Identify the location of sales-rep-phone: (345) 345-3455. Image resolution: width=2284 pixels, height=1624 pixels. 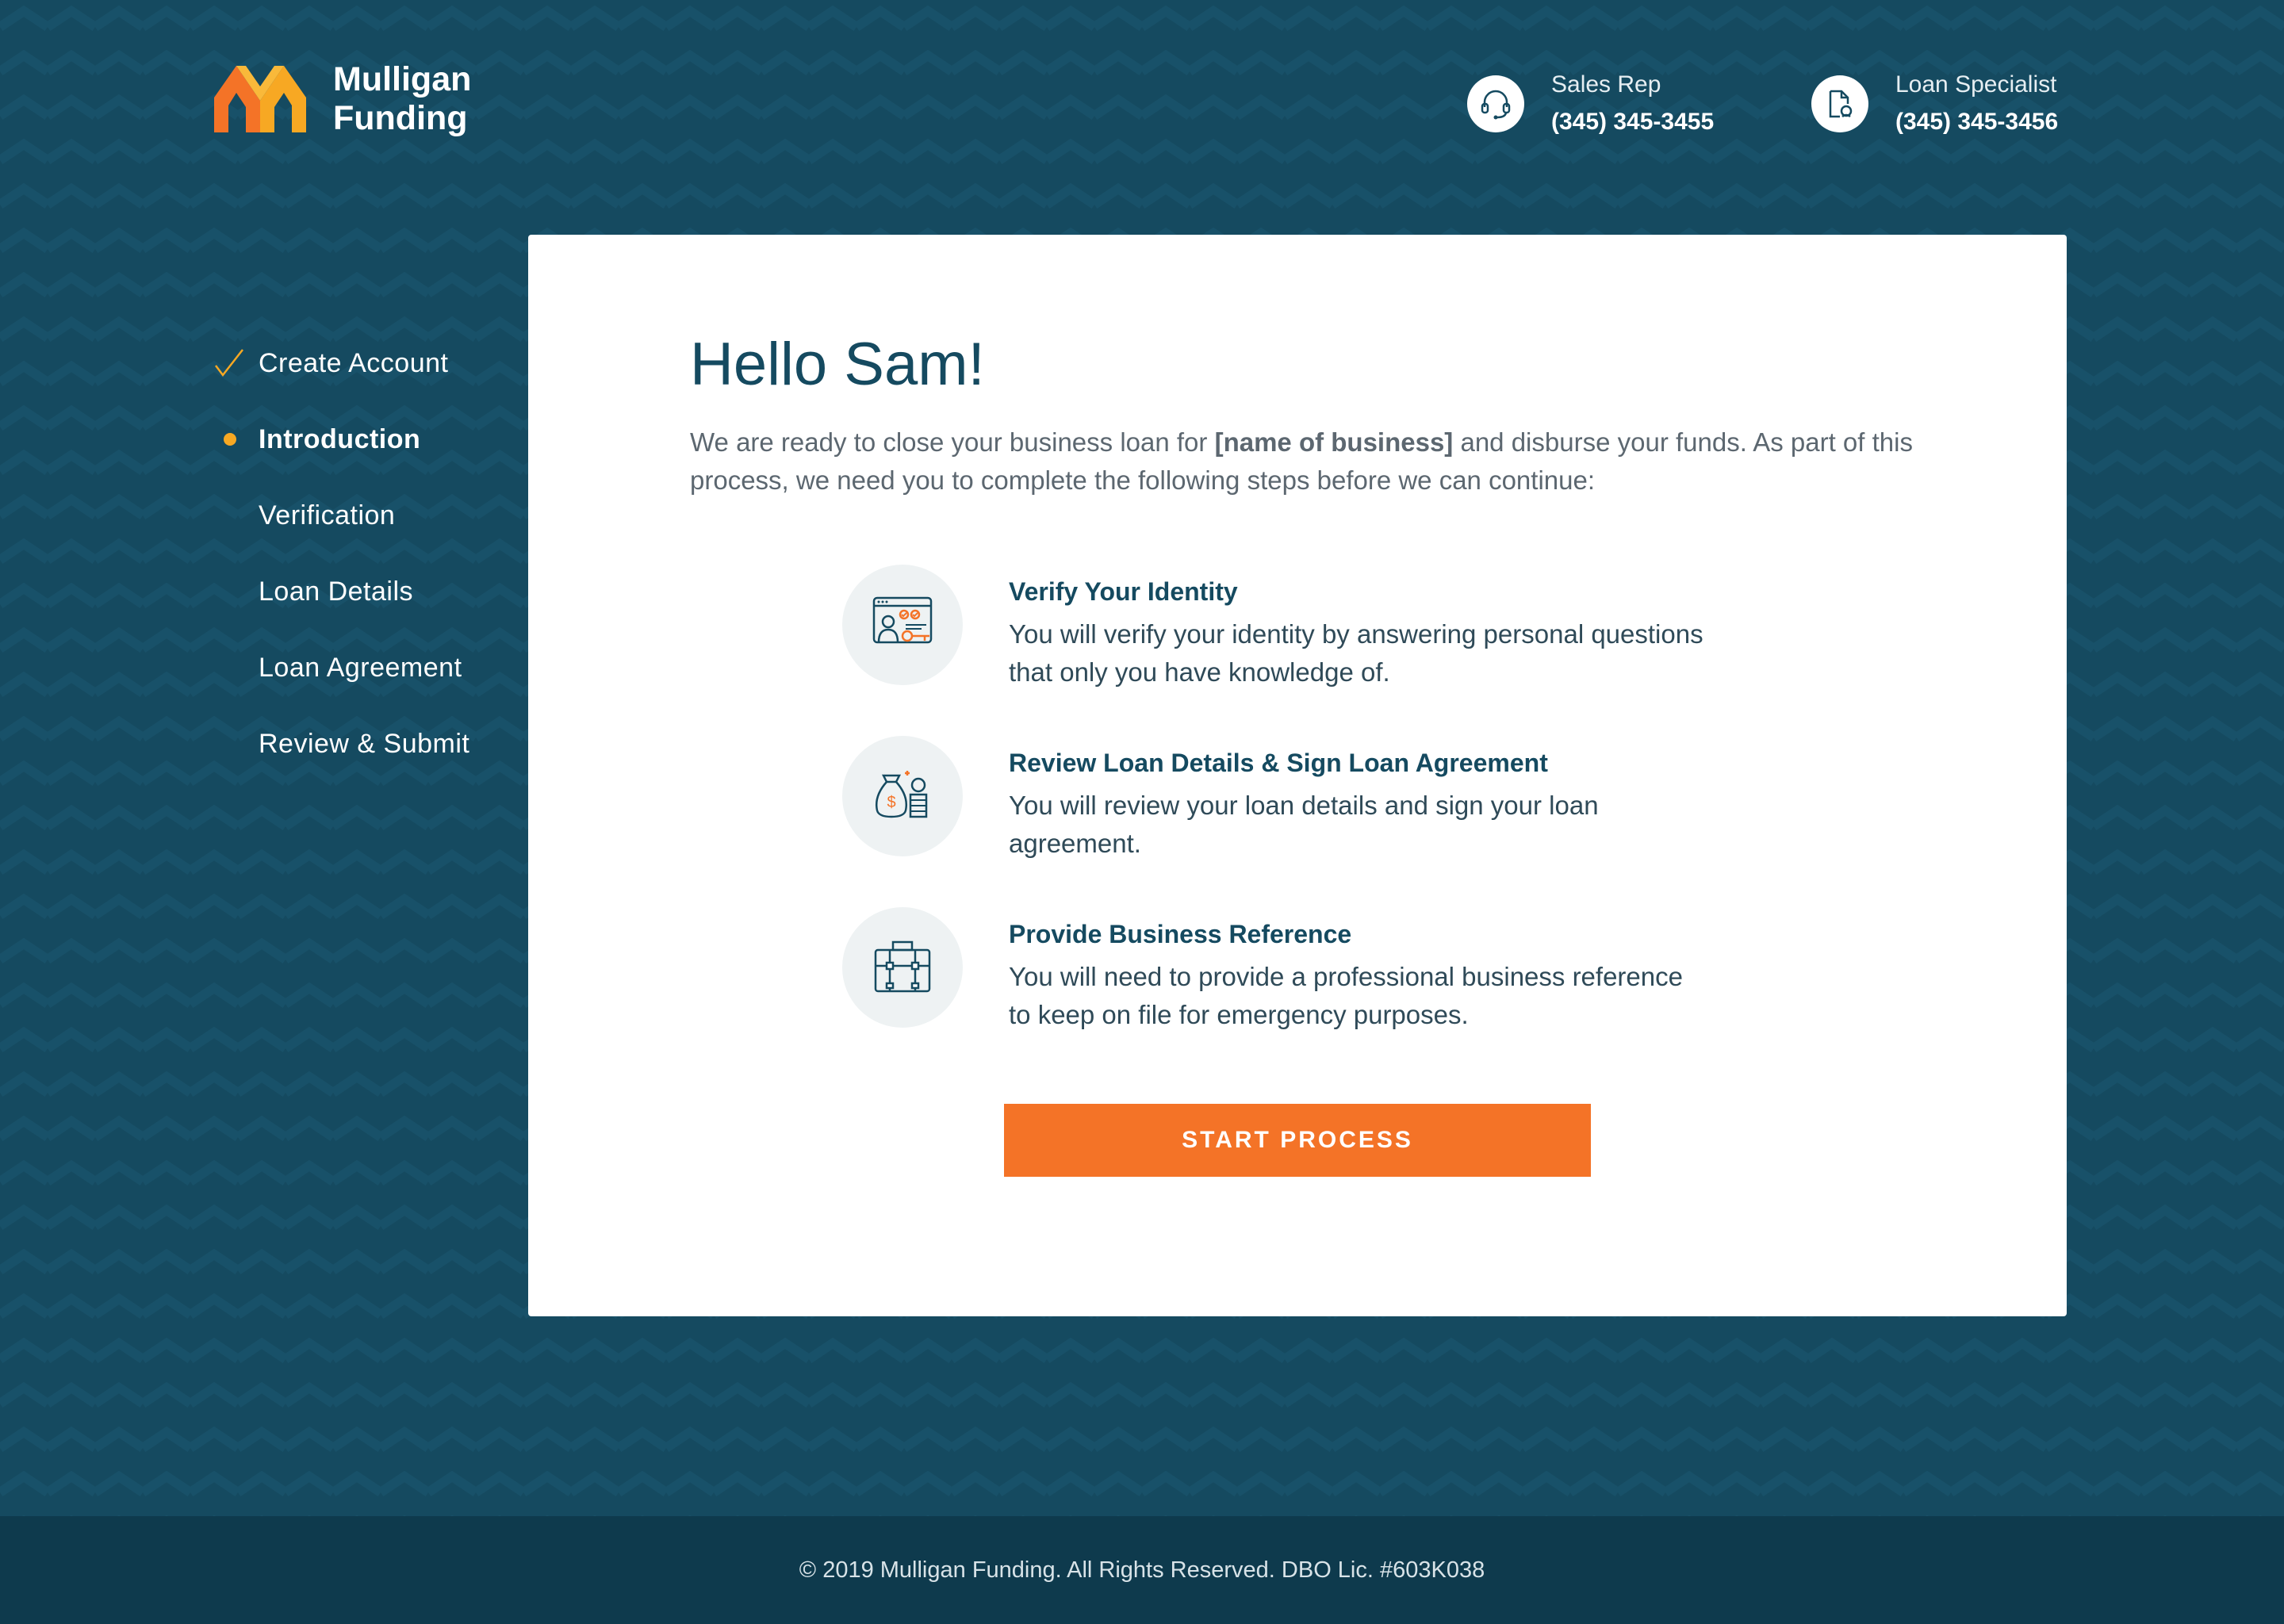
(1632, 122).